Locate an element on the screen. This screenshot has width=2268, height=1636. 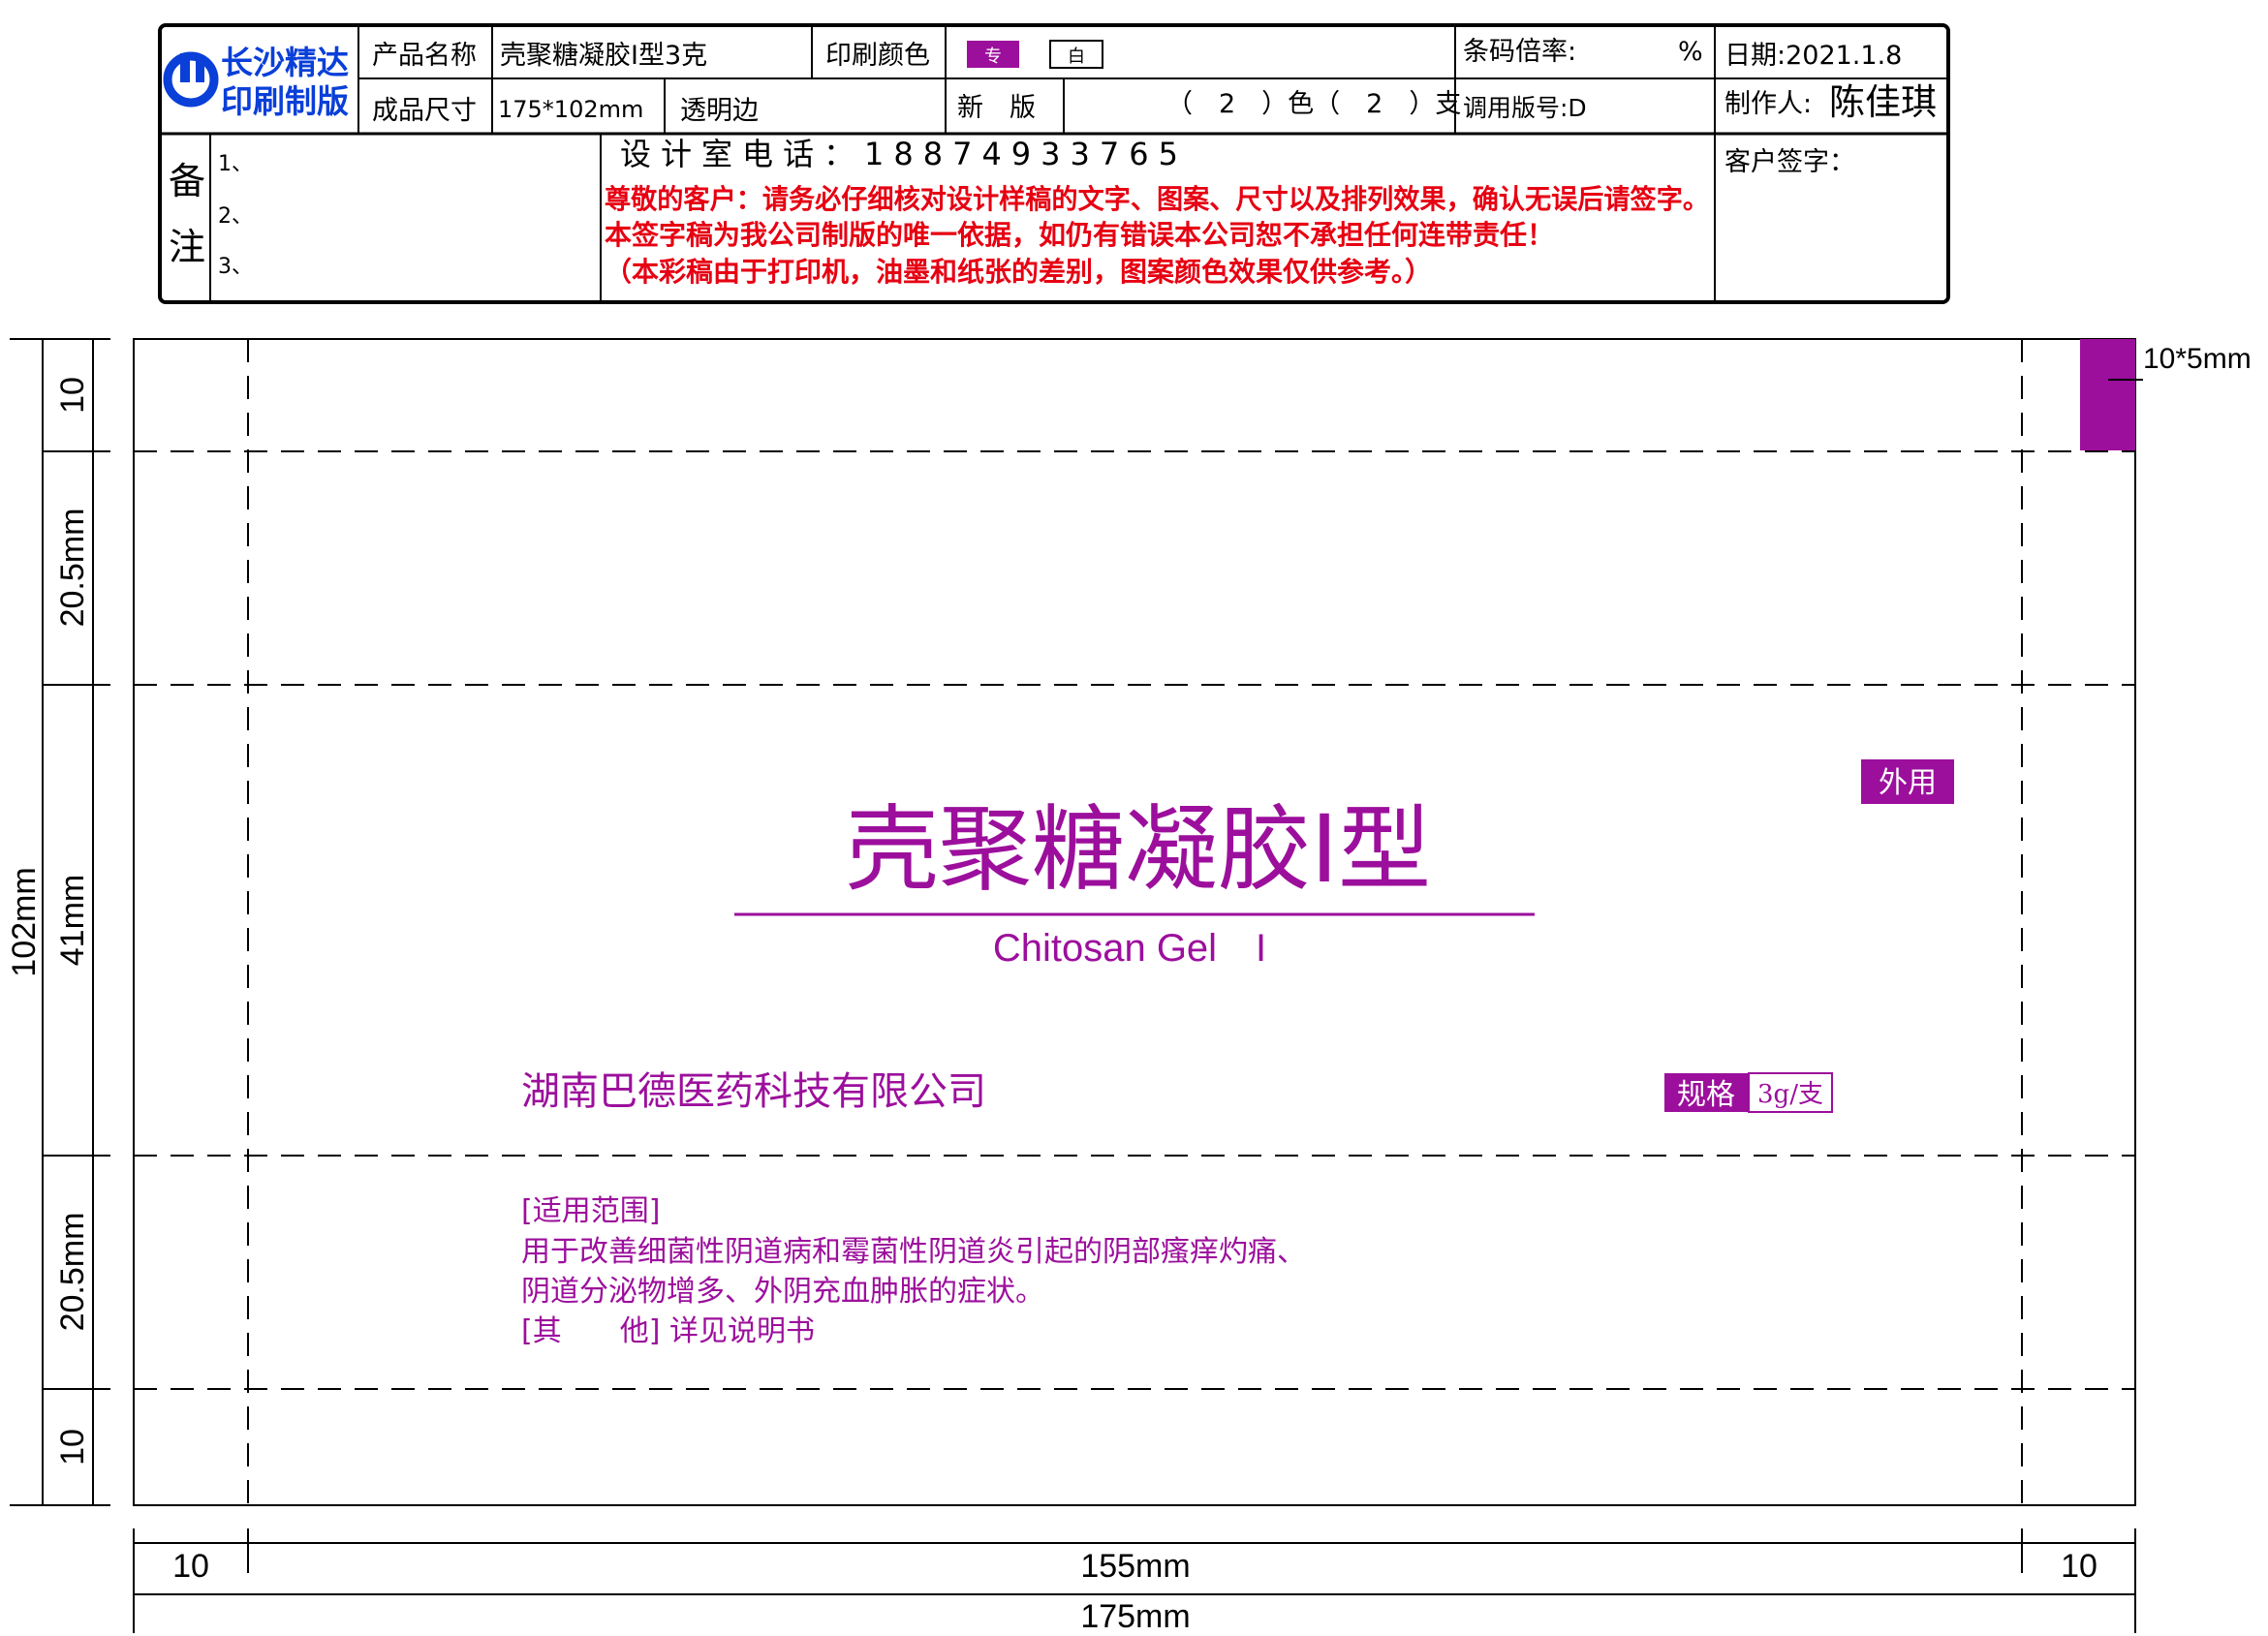
edge-value: 透明边 is located at coordinates (719, 111).